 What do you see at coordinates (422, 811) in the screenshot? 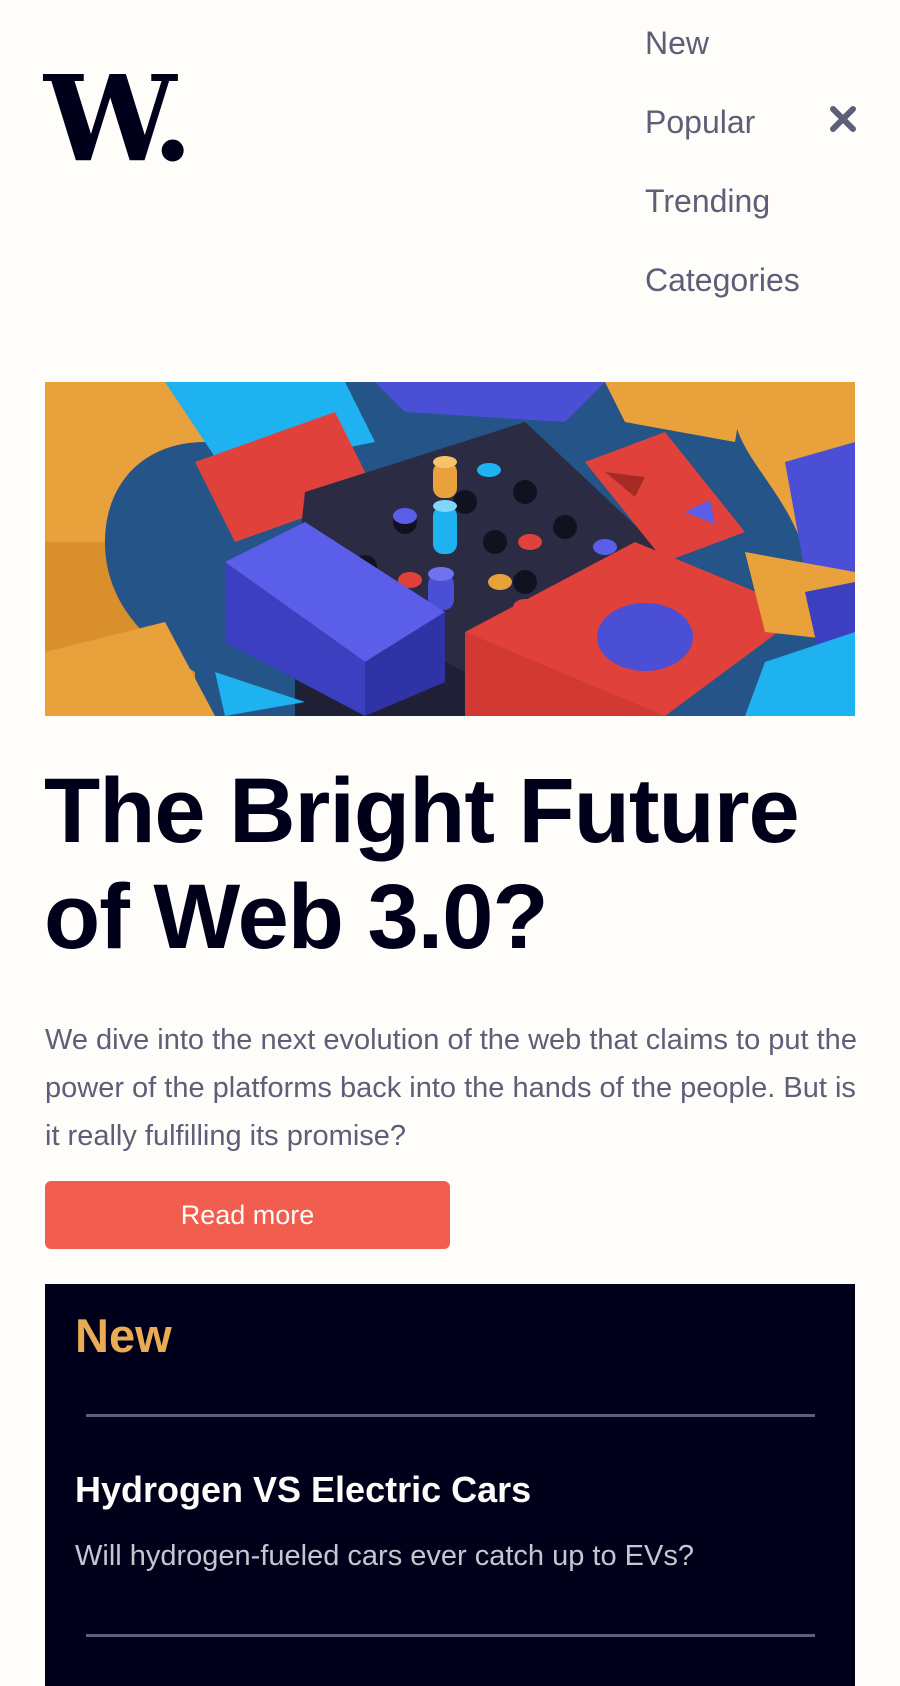
I see `hero-title-line-1: The Bright Future` at bounding box center [422, 811].